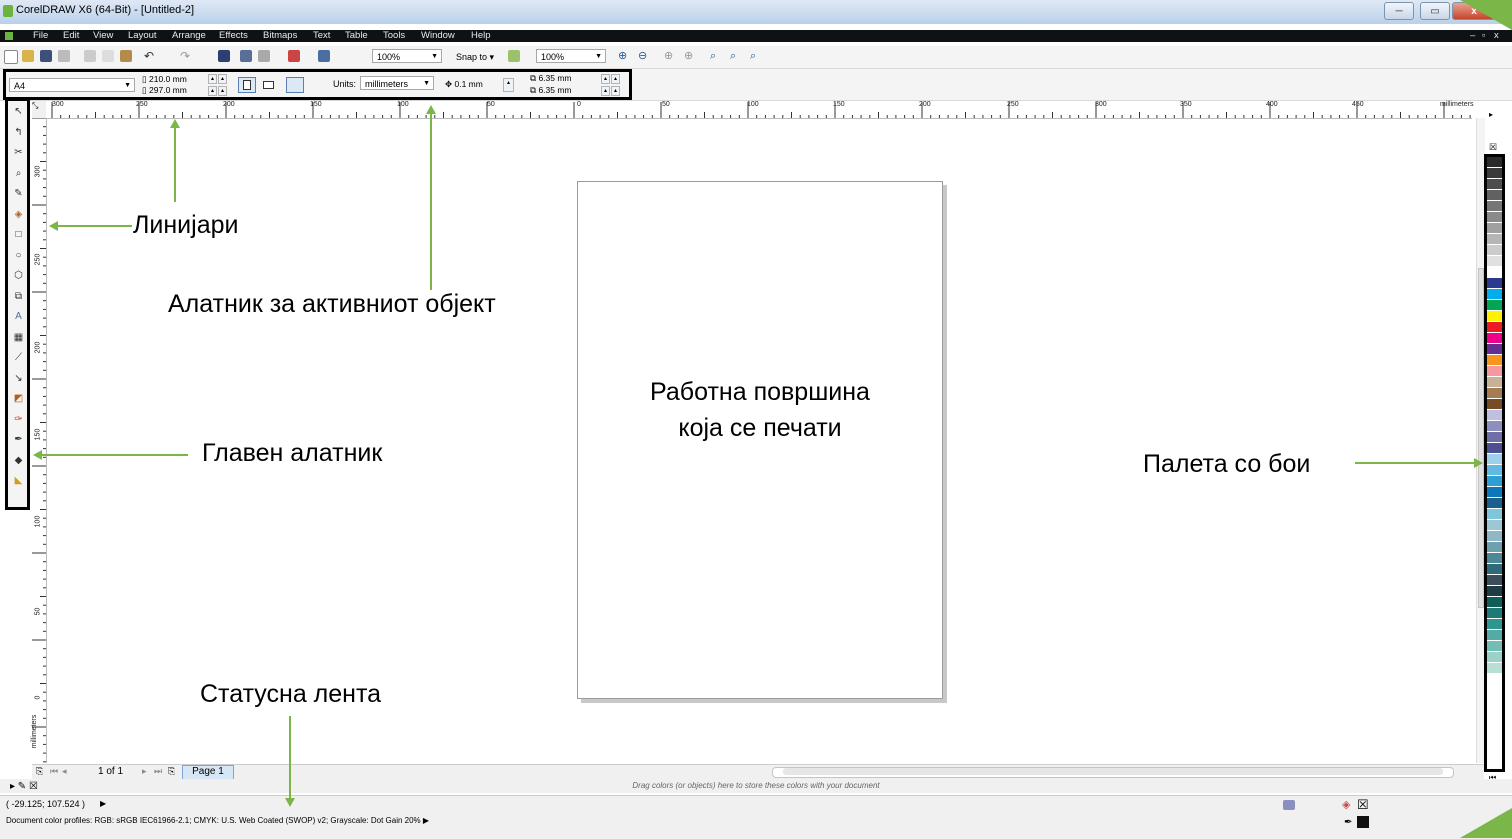 The width and height of the screenshot is (1512, 839). Describe the element at coordinates (171, 771) in the screenshot. I see `add-page-after-icon: ⎘` at that location.